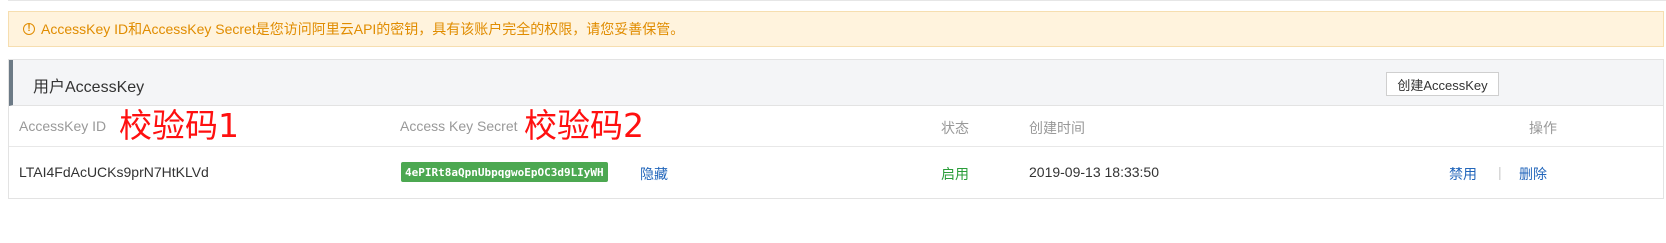 The height and width of the screenshot is (243, 1666). Describe the element at coordinates (1543, 128) in the screenshot. I see `column-header-actions: 操作` at that location.